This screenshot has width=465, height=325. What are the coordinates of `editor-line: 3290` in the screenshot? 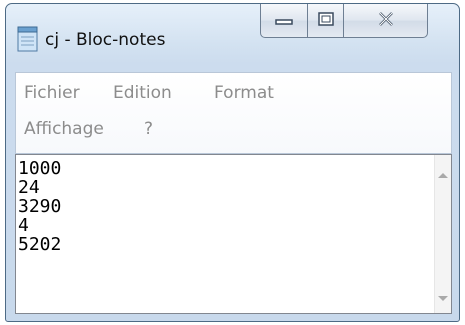 It's located at (40, 206).